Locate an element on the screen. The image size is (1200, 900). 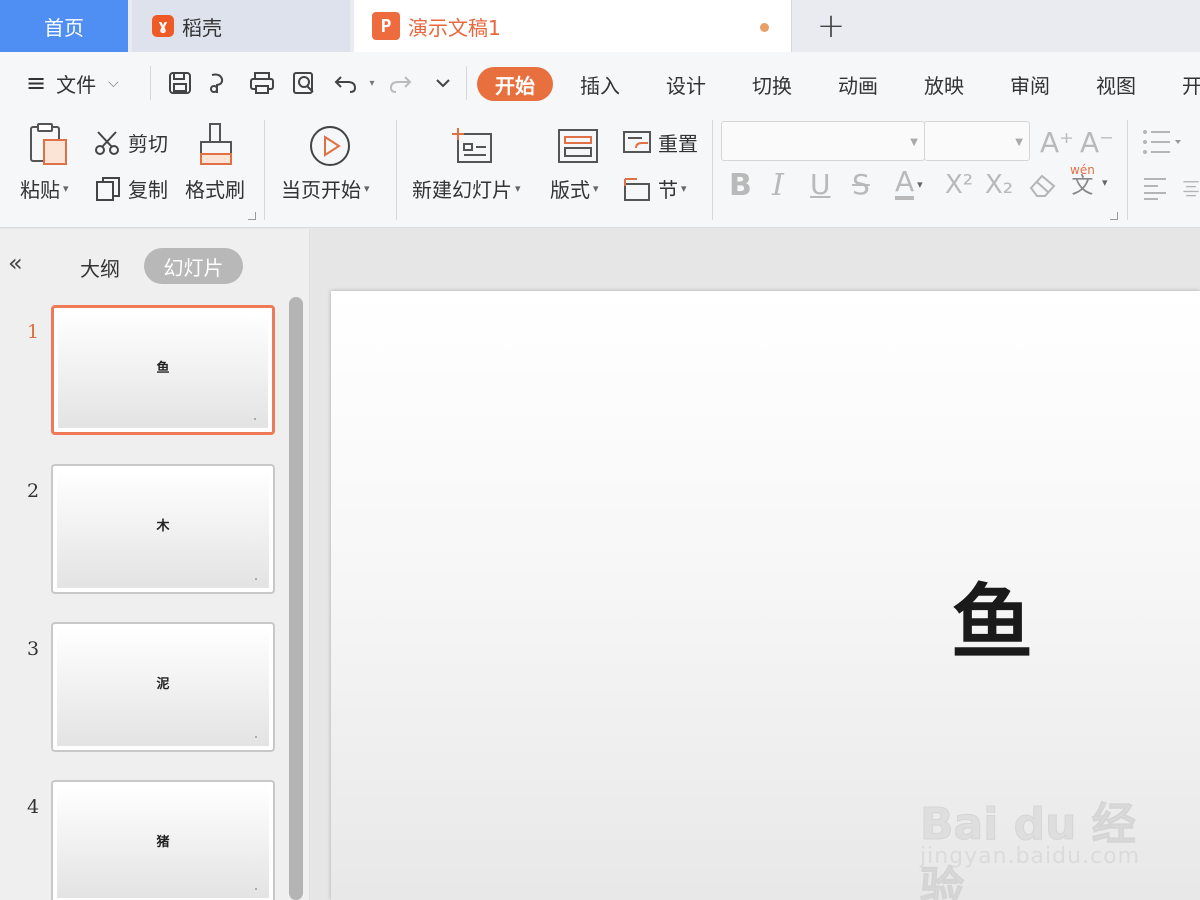
slide-thumbnail-canvas: 木 is located at coordinates (163, 529).